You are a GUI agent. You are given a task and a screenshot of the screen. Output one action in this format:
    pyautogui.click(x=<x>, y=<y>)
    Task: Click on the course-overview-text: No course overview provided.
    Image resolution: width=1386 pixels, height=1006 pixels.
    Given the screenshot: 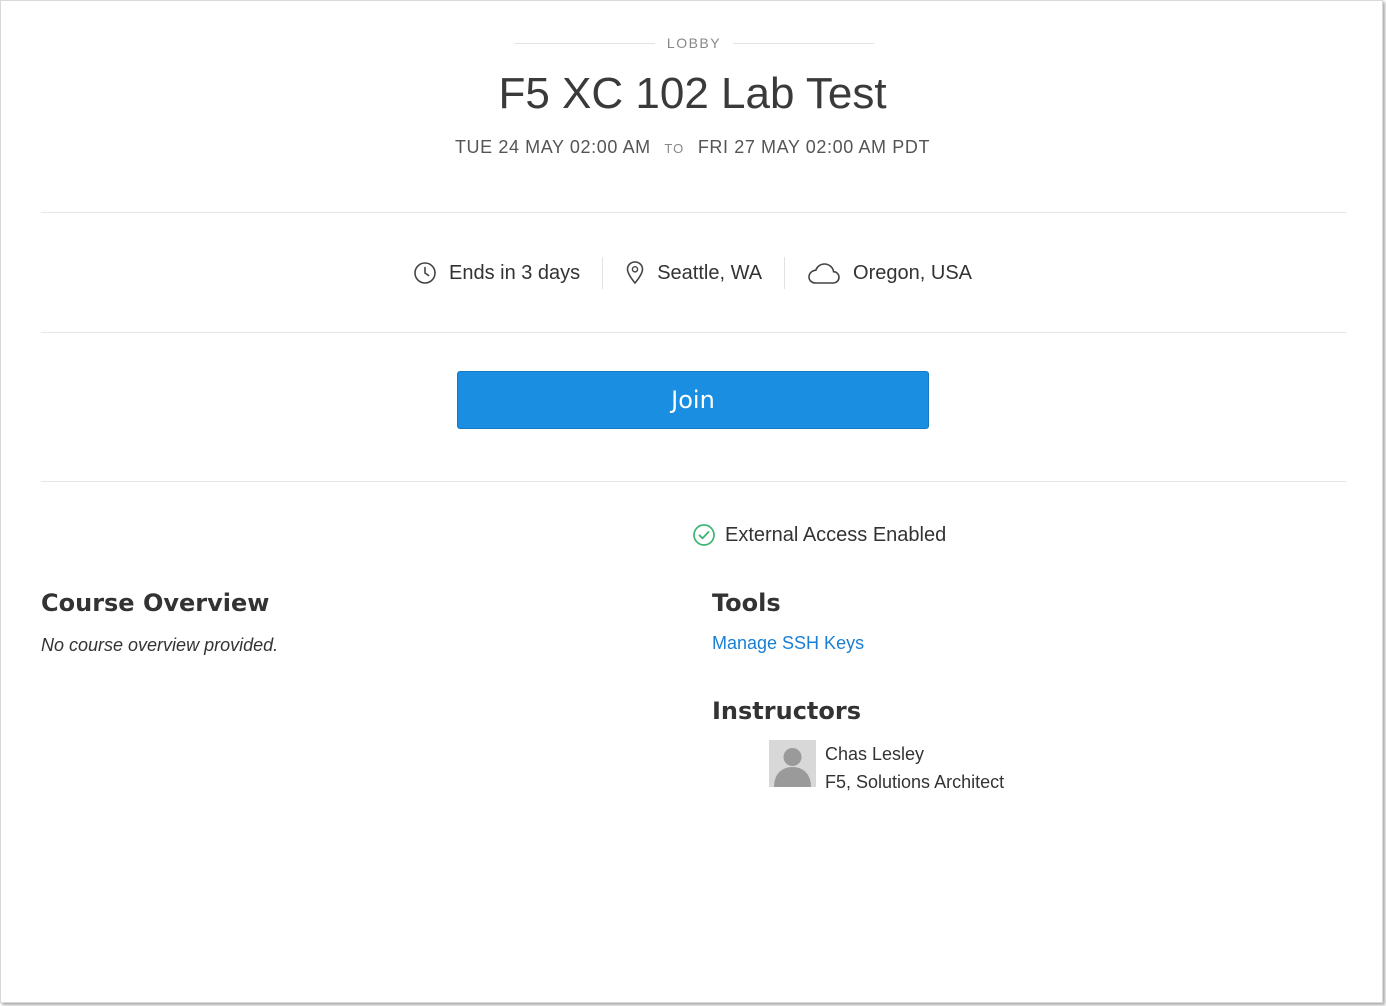 What is the action you would take?
    pyautogui.click(x=160, y=645)
    